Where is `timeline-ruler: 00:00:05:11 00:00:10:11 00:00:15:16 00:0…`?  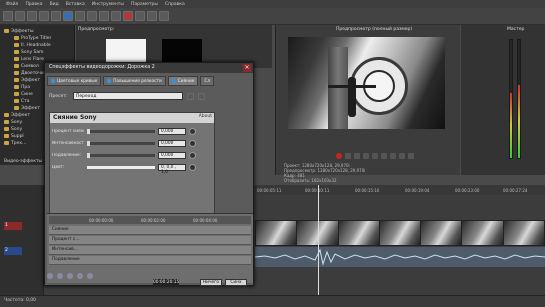 timeline-ruler: 00:00:05:11 00:00:10:11 00:00:15:16 00:0… is located at coordinates (400, 190).